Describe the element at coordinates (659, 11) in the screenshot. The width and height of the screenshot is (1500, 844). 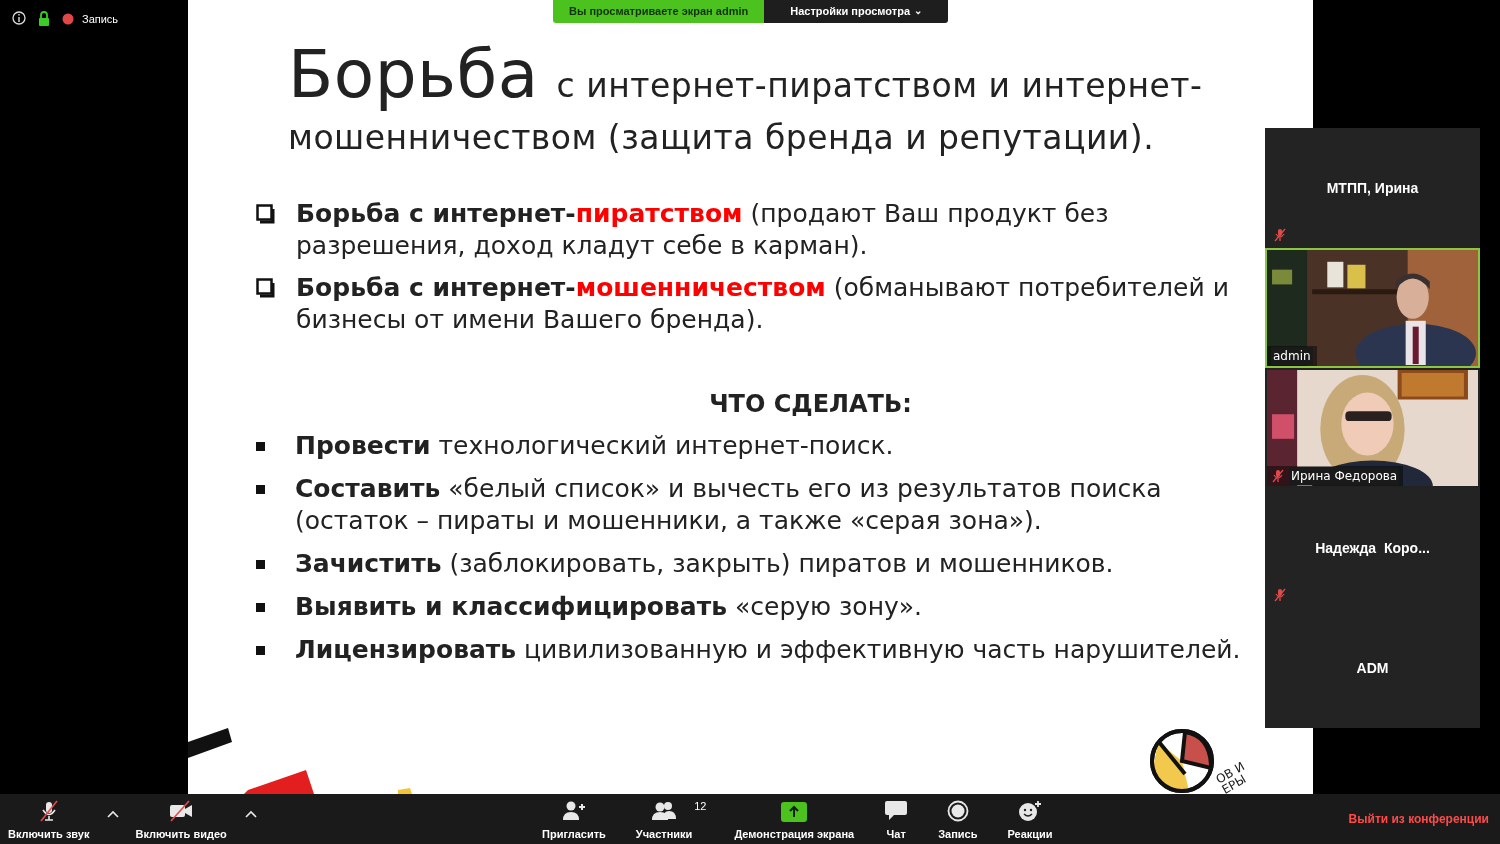
I see `viewing-banner: Вы просматриваете экран admin` at that location.